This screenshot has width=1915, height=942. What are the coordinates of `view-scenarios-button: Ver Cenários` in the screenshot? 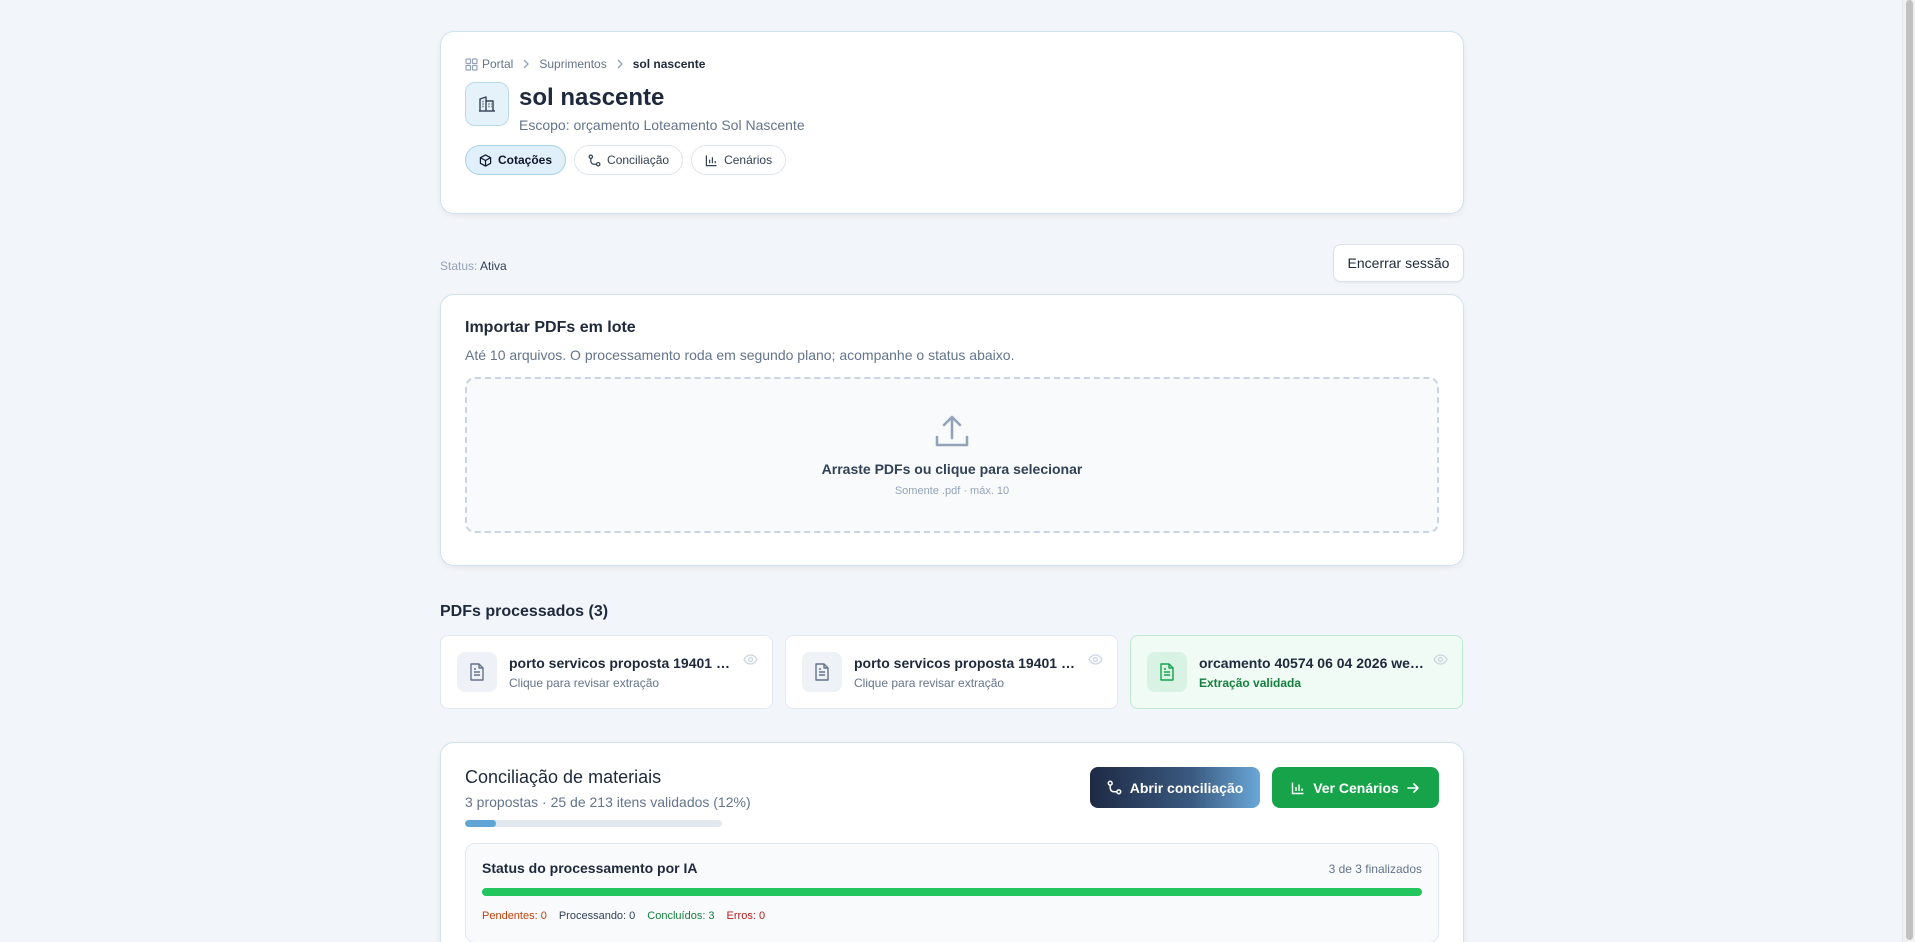 It's located at (1355, 787).